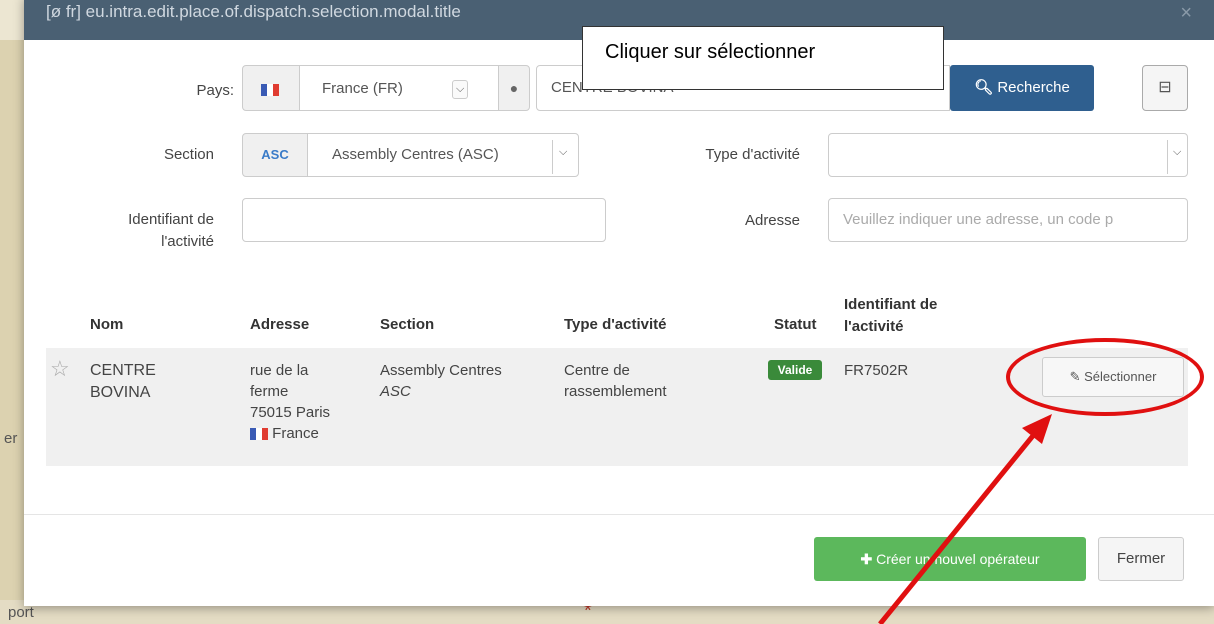 This screenshot has width=1214, height=624. I want to click on annotation-arrow-head, so click(1037, 429).